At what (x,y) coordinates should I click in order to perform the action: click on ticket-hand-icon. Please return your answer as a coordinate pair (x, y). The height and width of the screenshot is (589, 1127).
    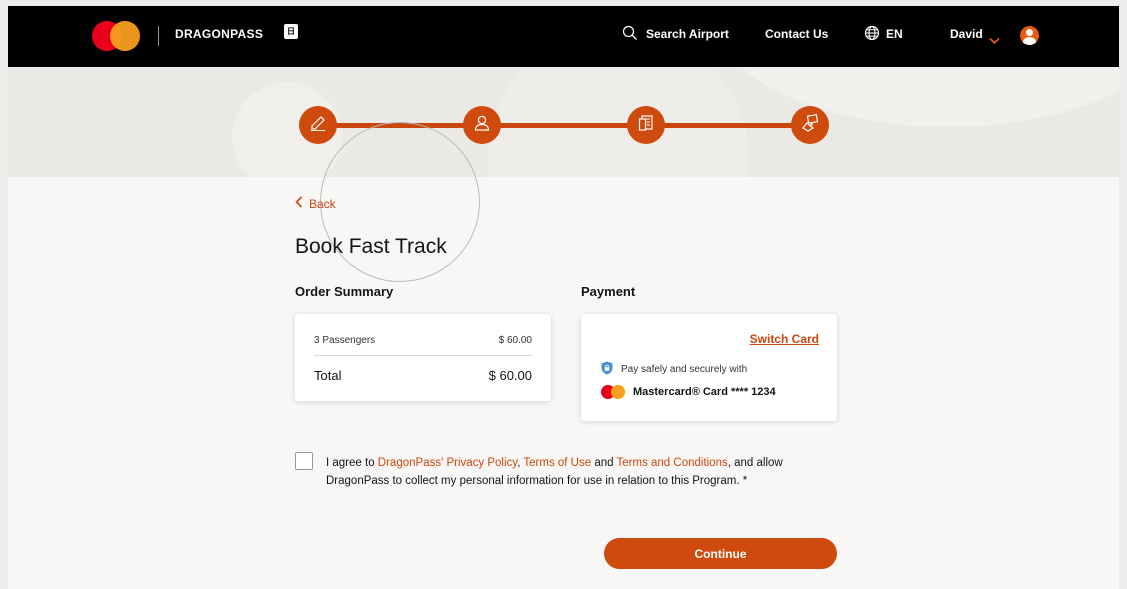
    Looking at the image, I should click on (810, 125).